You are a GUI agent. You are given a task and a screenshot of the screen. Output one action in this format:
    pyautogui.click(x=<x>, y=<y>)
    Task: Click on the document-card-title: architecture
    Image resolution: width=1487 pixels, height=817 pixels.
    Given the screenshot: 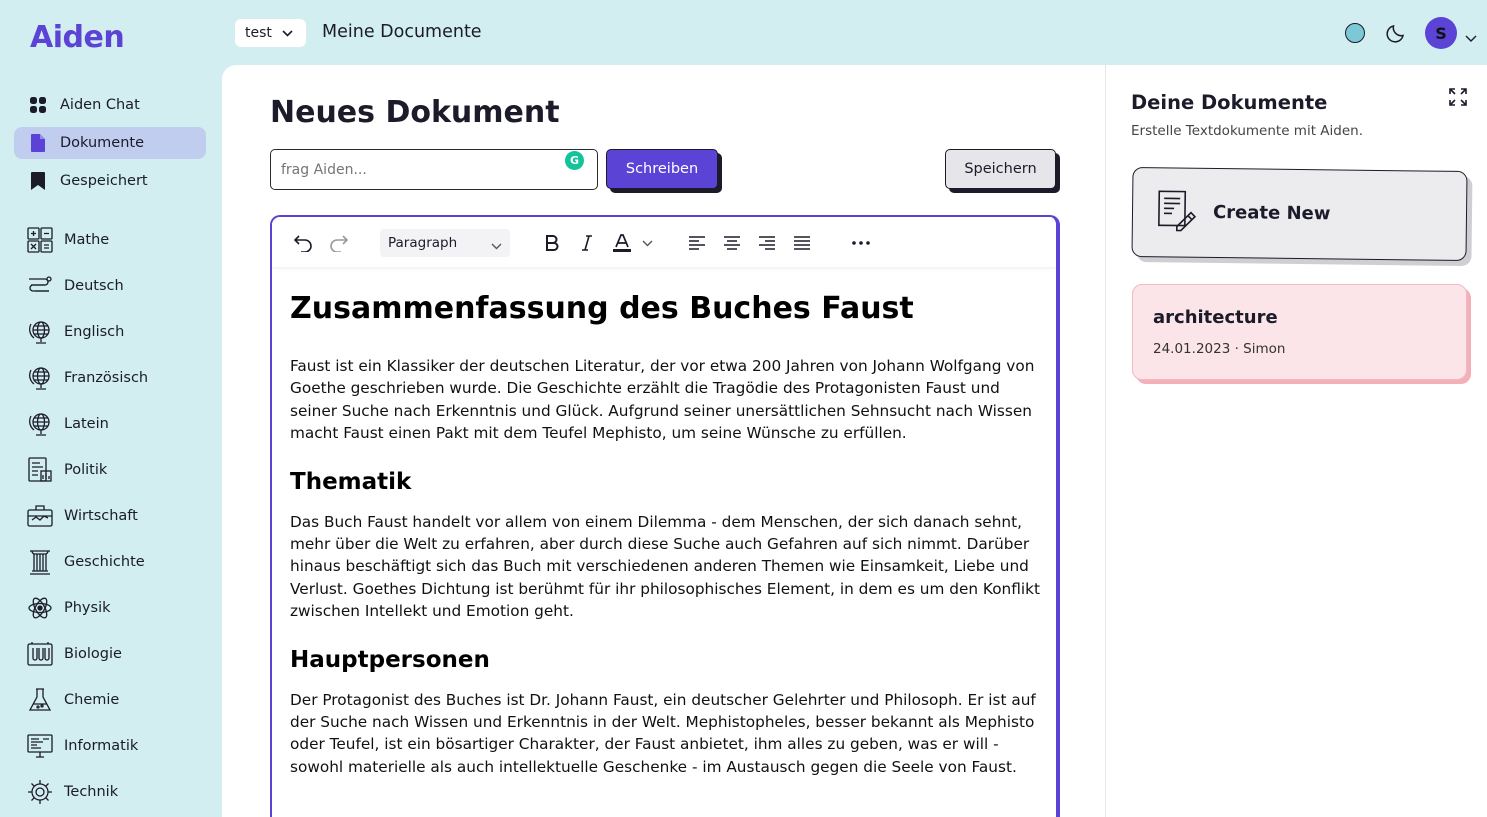 What is the action you would take?
    pyautogui.click(x=1215, y=317)
    